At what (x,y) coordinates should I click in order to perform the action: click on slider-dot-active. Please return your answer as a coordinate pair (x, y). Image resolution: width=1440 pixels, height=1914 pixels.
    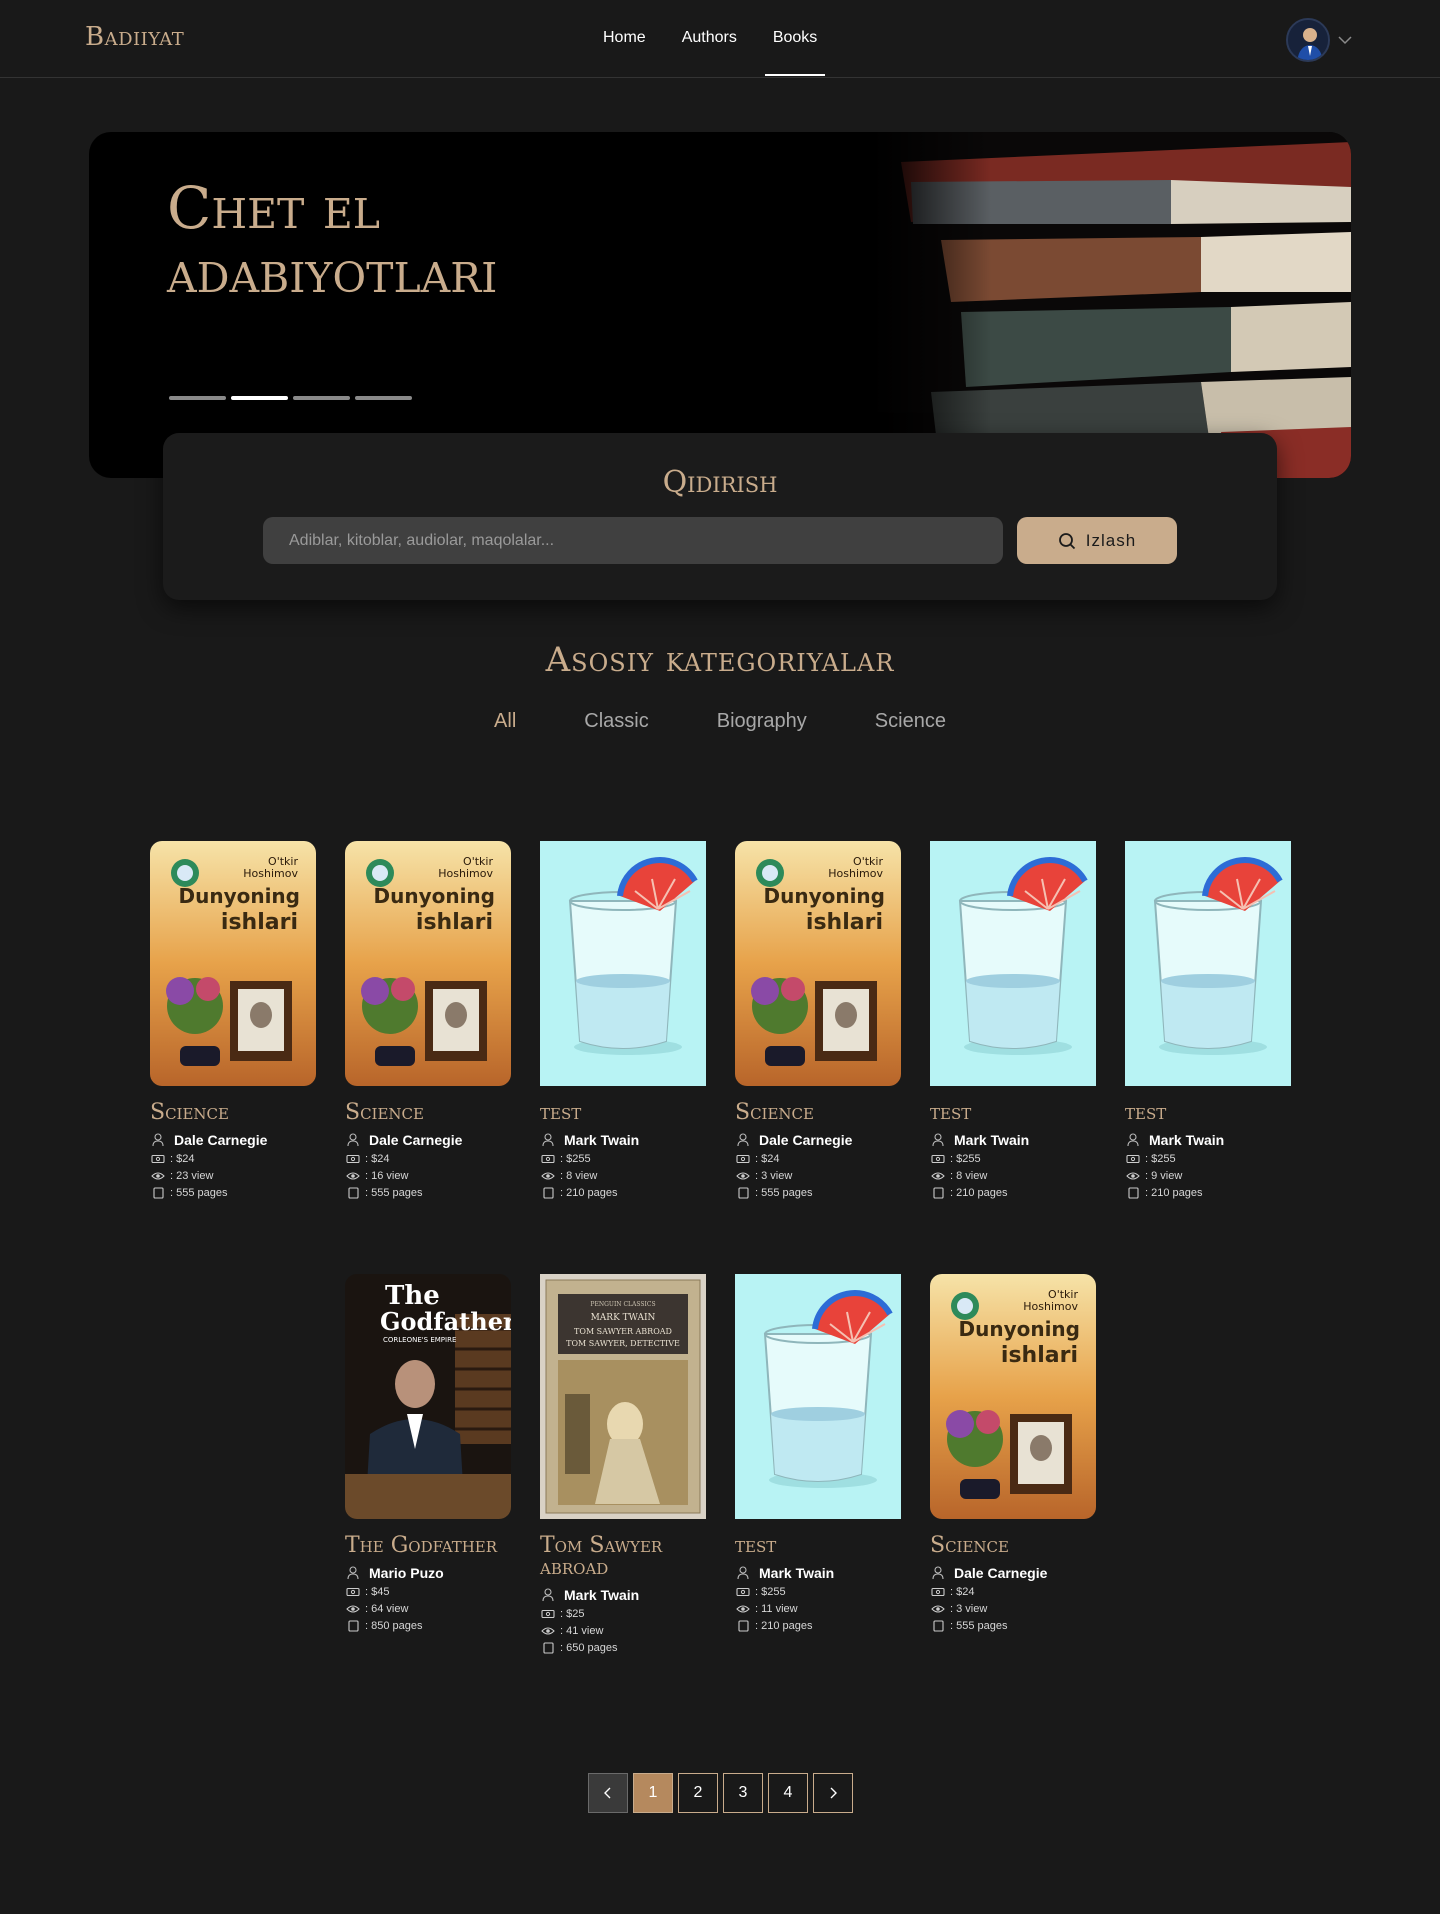
    Looking at the image, I should click on (259, 398).